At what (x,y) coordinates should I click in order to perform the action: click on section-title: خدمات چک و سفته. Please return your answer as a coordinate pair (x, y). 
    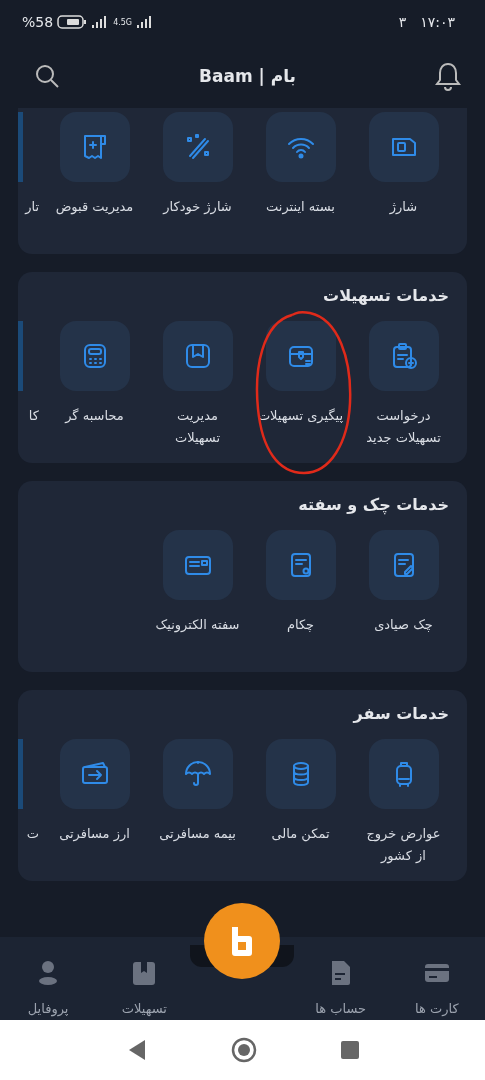
    Looking at the image, I should click on (373, 504).